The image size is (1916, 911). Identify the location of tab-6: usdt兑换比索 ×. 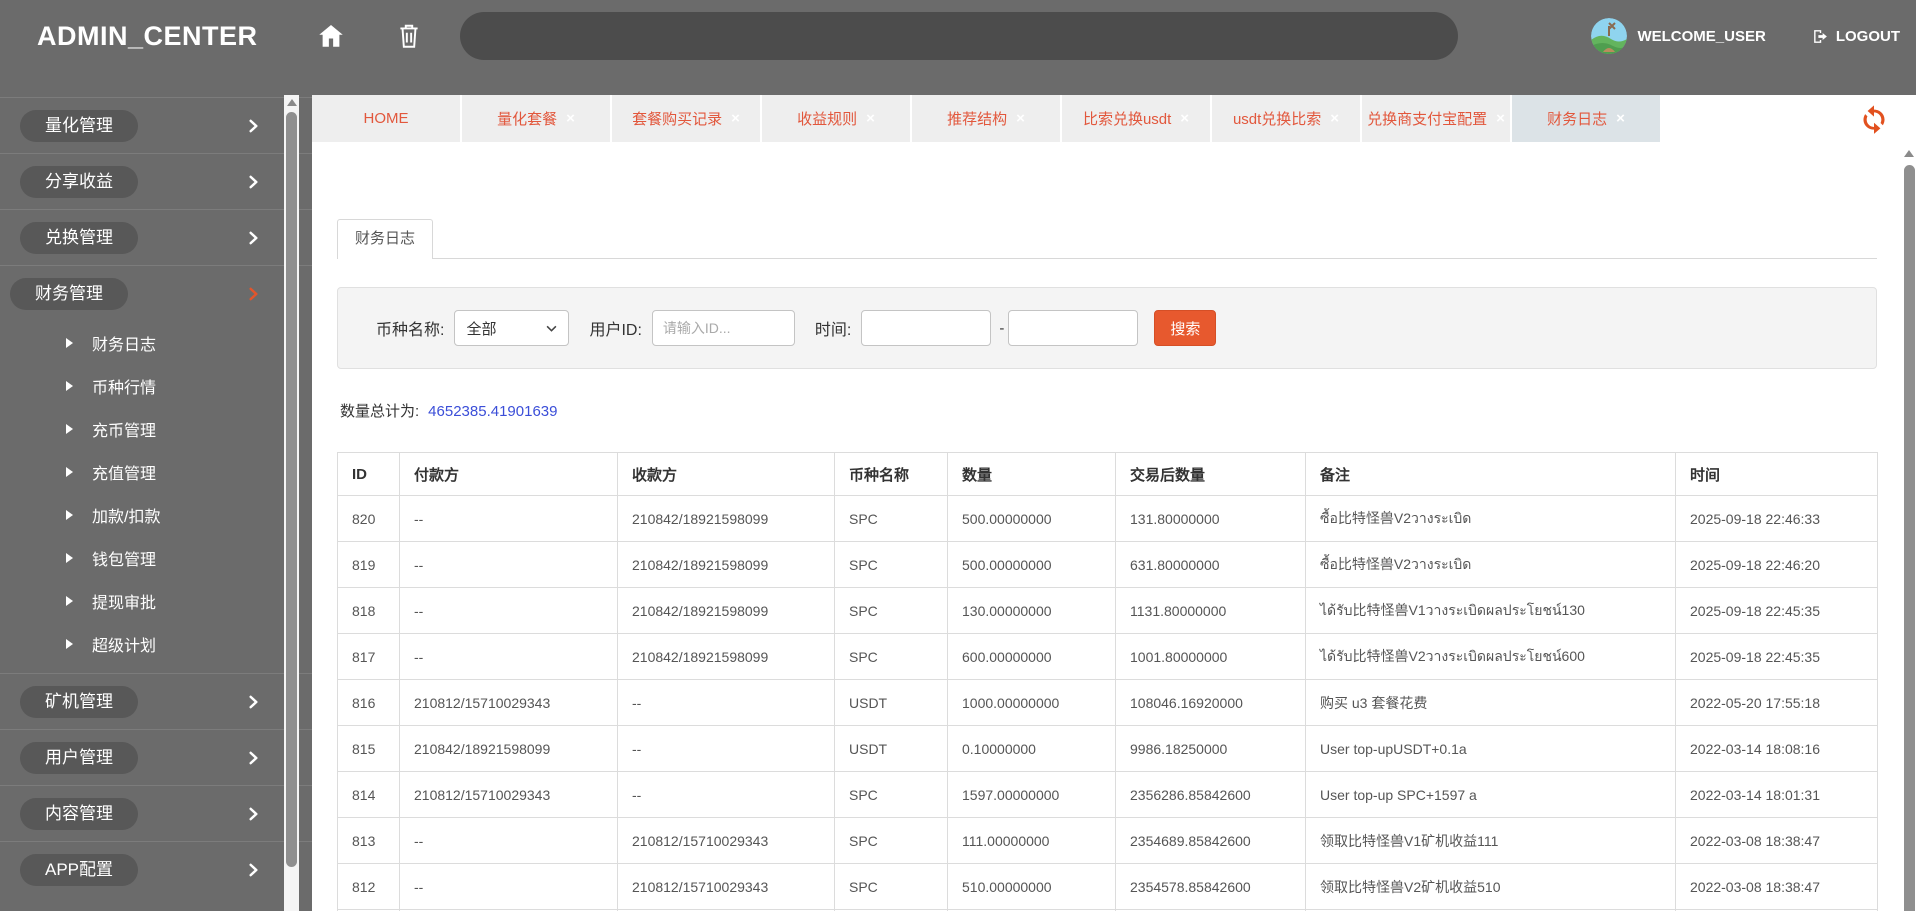
(1286, 118).